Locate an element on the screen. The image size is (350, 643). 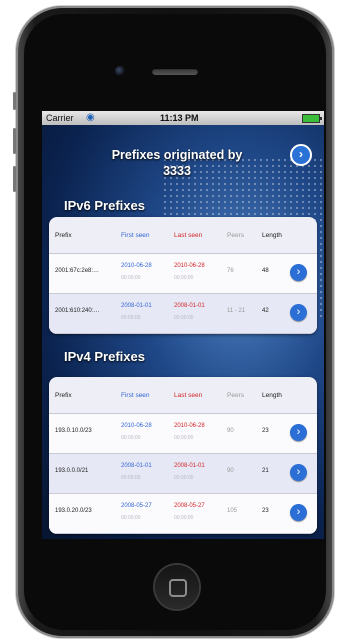
length-cell: 21 is located at coordinates (265, 471).